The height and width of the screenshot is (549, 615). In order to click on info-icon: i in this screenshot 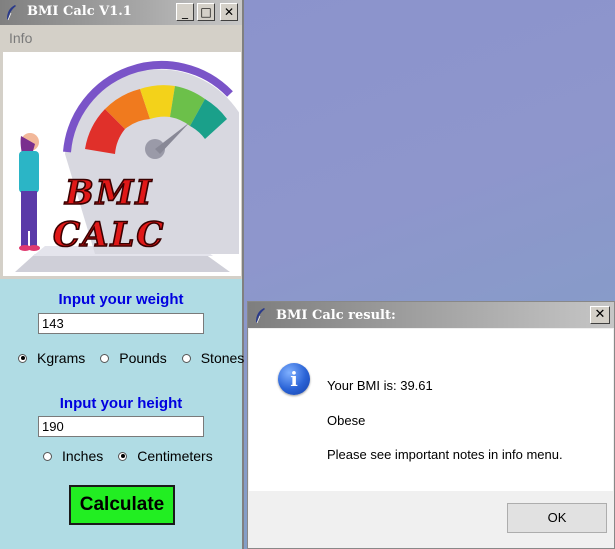, I will do `click(294, 379)`.